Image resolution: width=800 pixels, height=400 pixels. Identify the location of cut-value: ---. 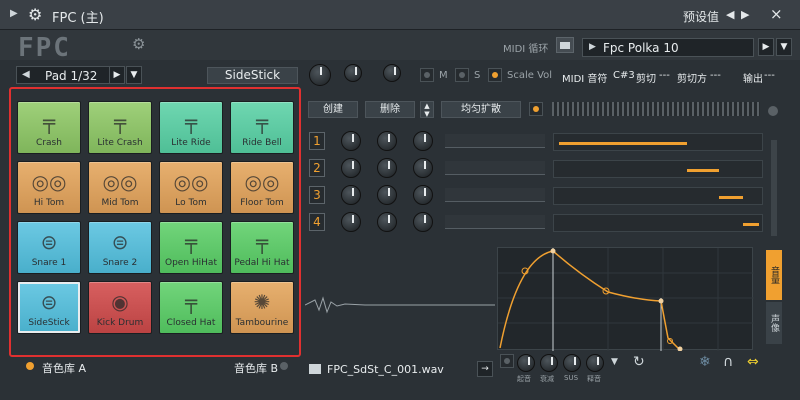
(664, 75).